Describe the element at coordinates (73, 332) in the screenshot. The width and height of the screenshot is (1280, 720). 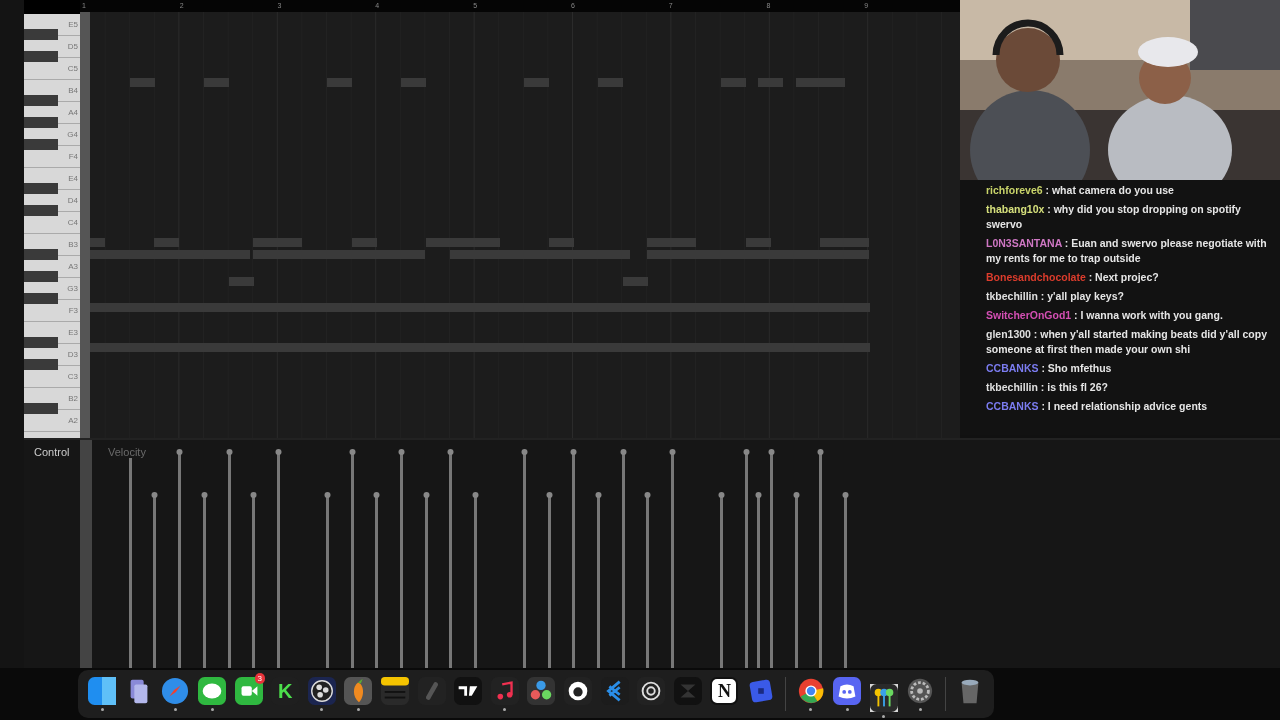
I see `key-label: E3` at that location.